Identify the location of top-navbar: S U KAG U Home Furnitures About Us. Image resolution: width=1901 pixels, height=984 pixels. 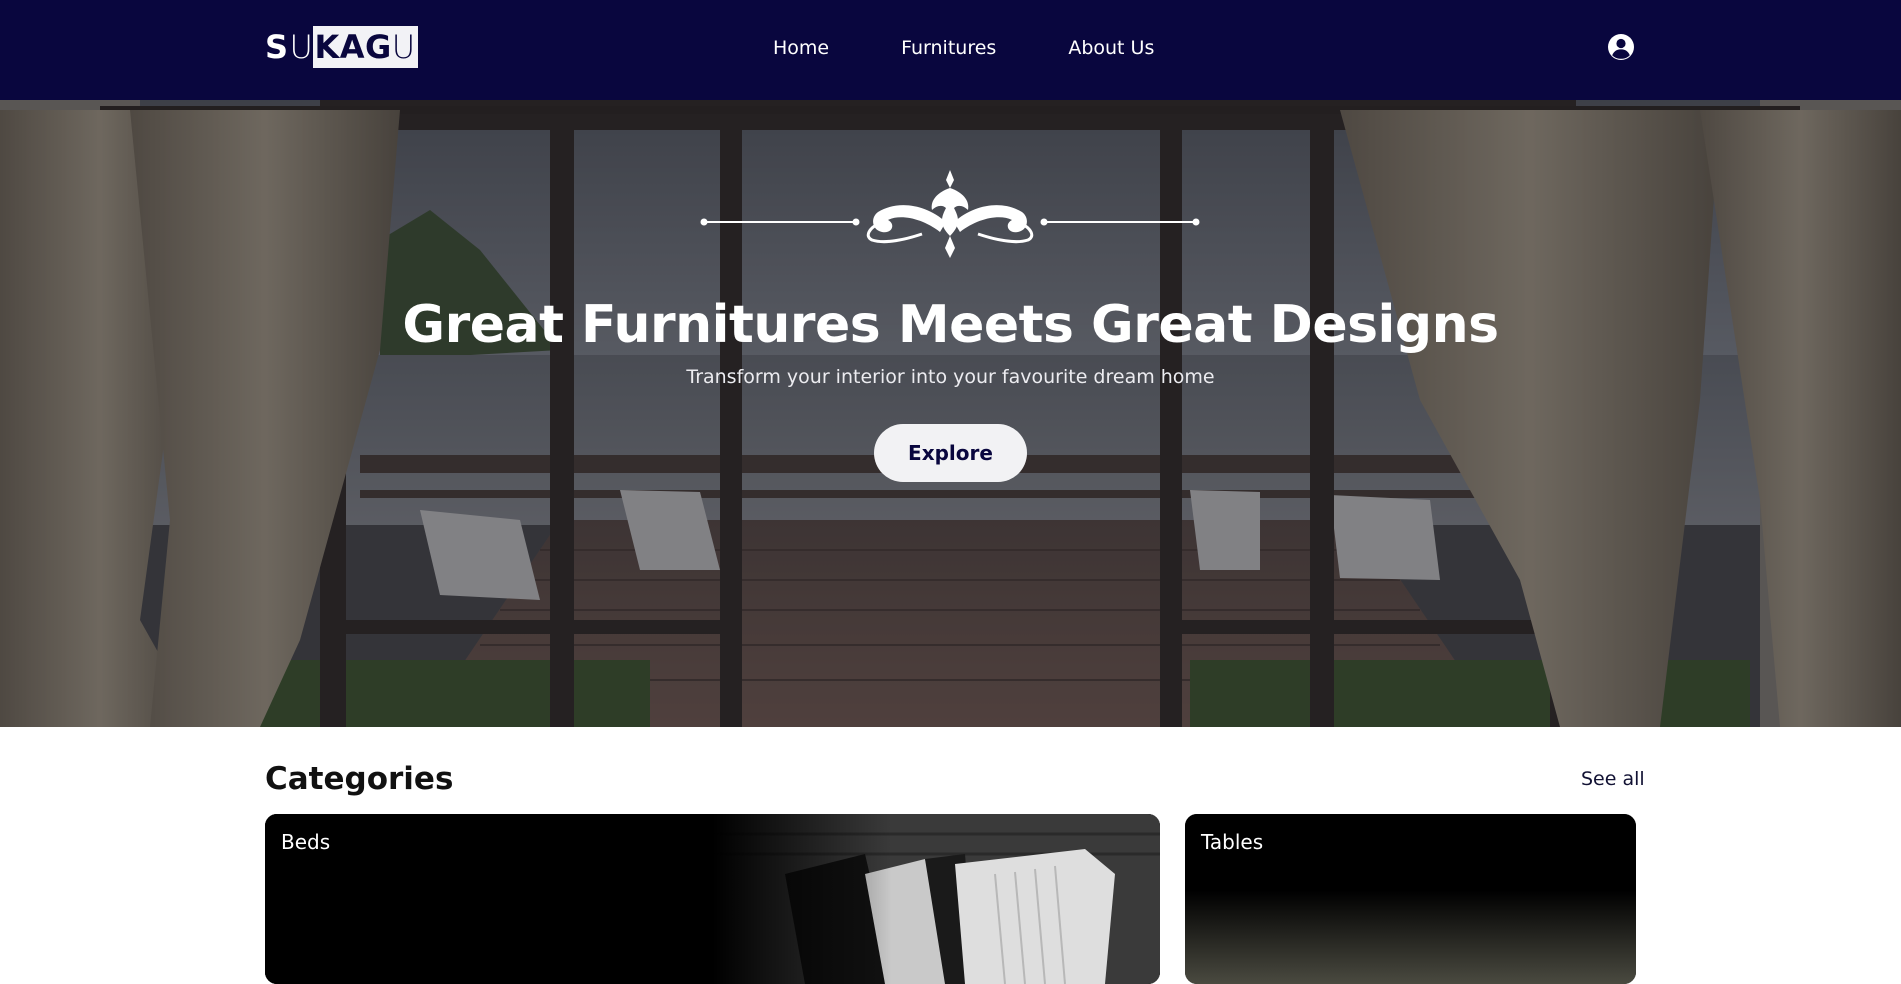
(950, 50).